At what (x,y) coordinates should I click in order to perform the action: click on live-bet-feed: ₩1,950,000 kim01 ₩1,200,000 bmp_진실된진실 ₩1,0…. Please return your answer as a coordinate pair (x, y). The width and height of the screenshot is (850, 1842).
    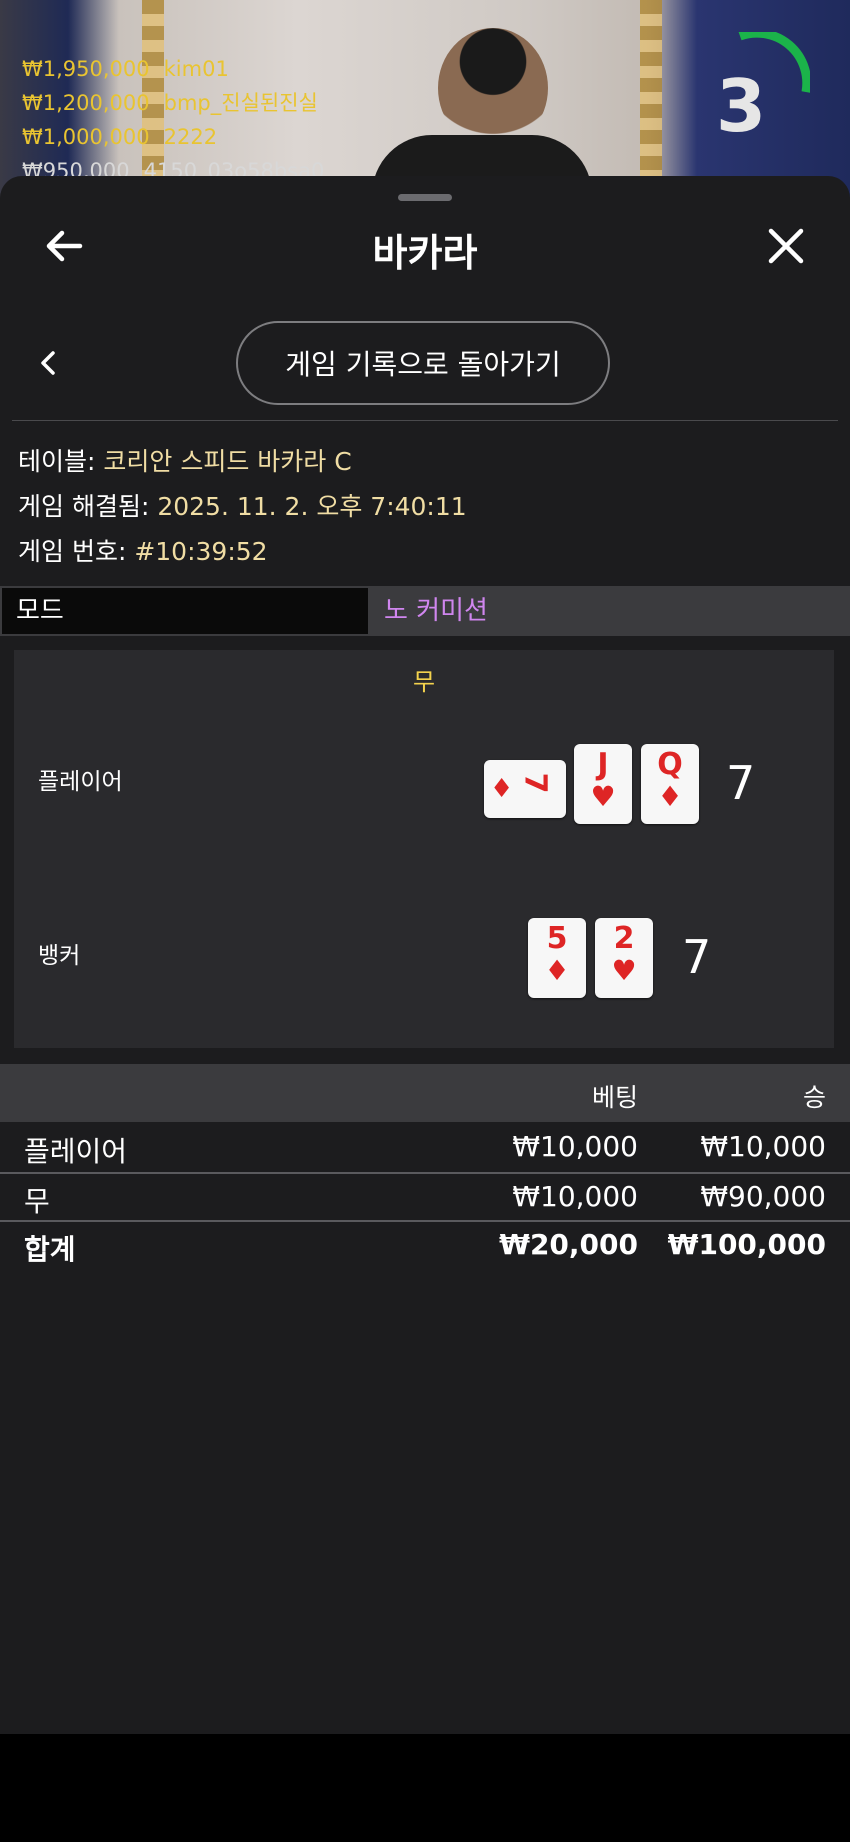
    Looking at the image, I should click on (180, 120).